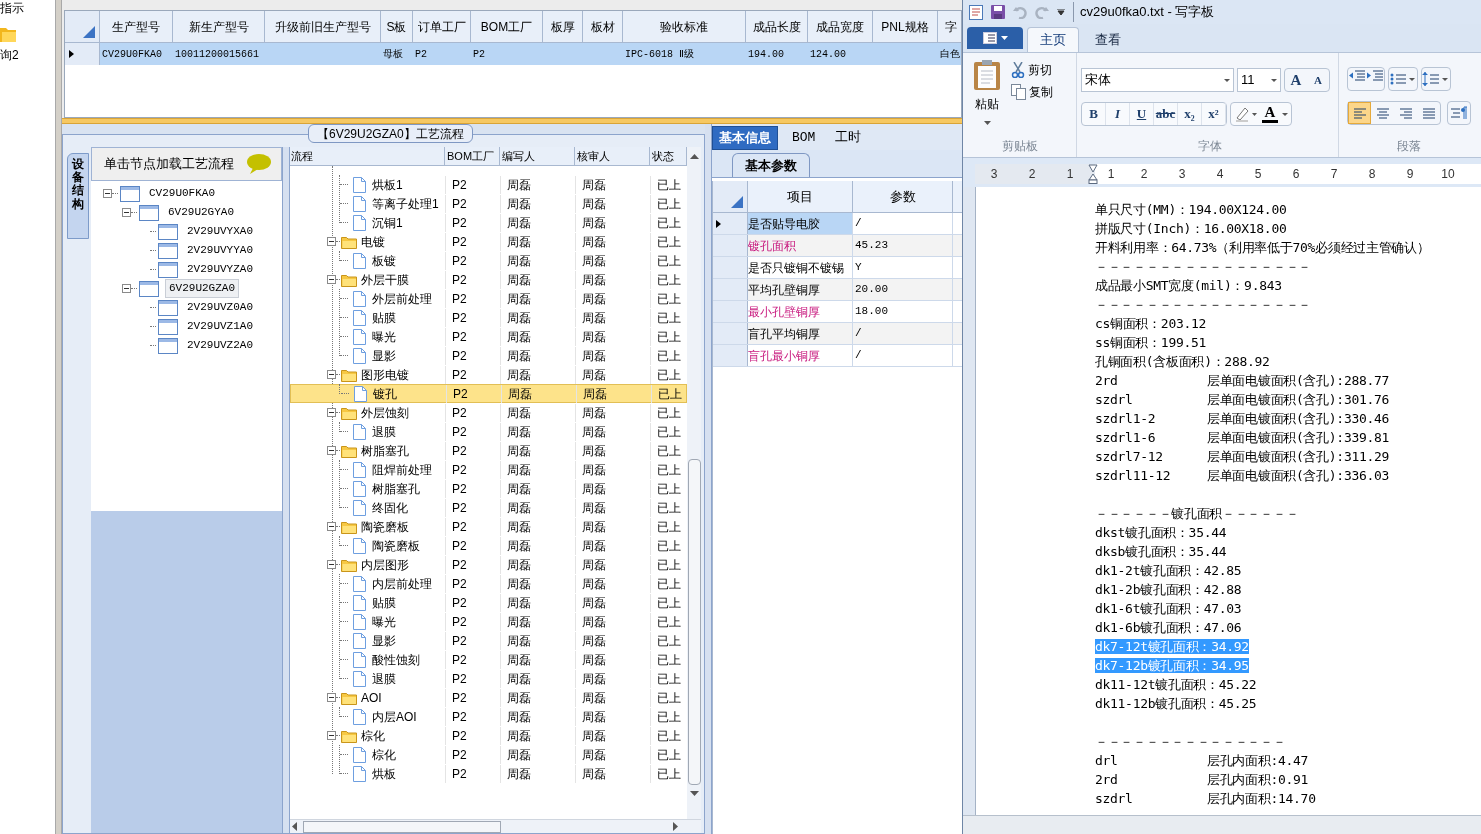 The height and width of the screenshot is (834, 1481). I want to click on tree-node: 6V29U2GZA0, so click(202, 288).